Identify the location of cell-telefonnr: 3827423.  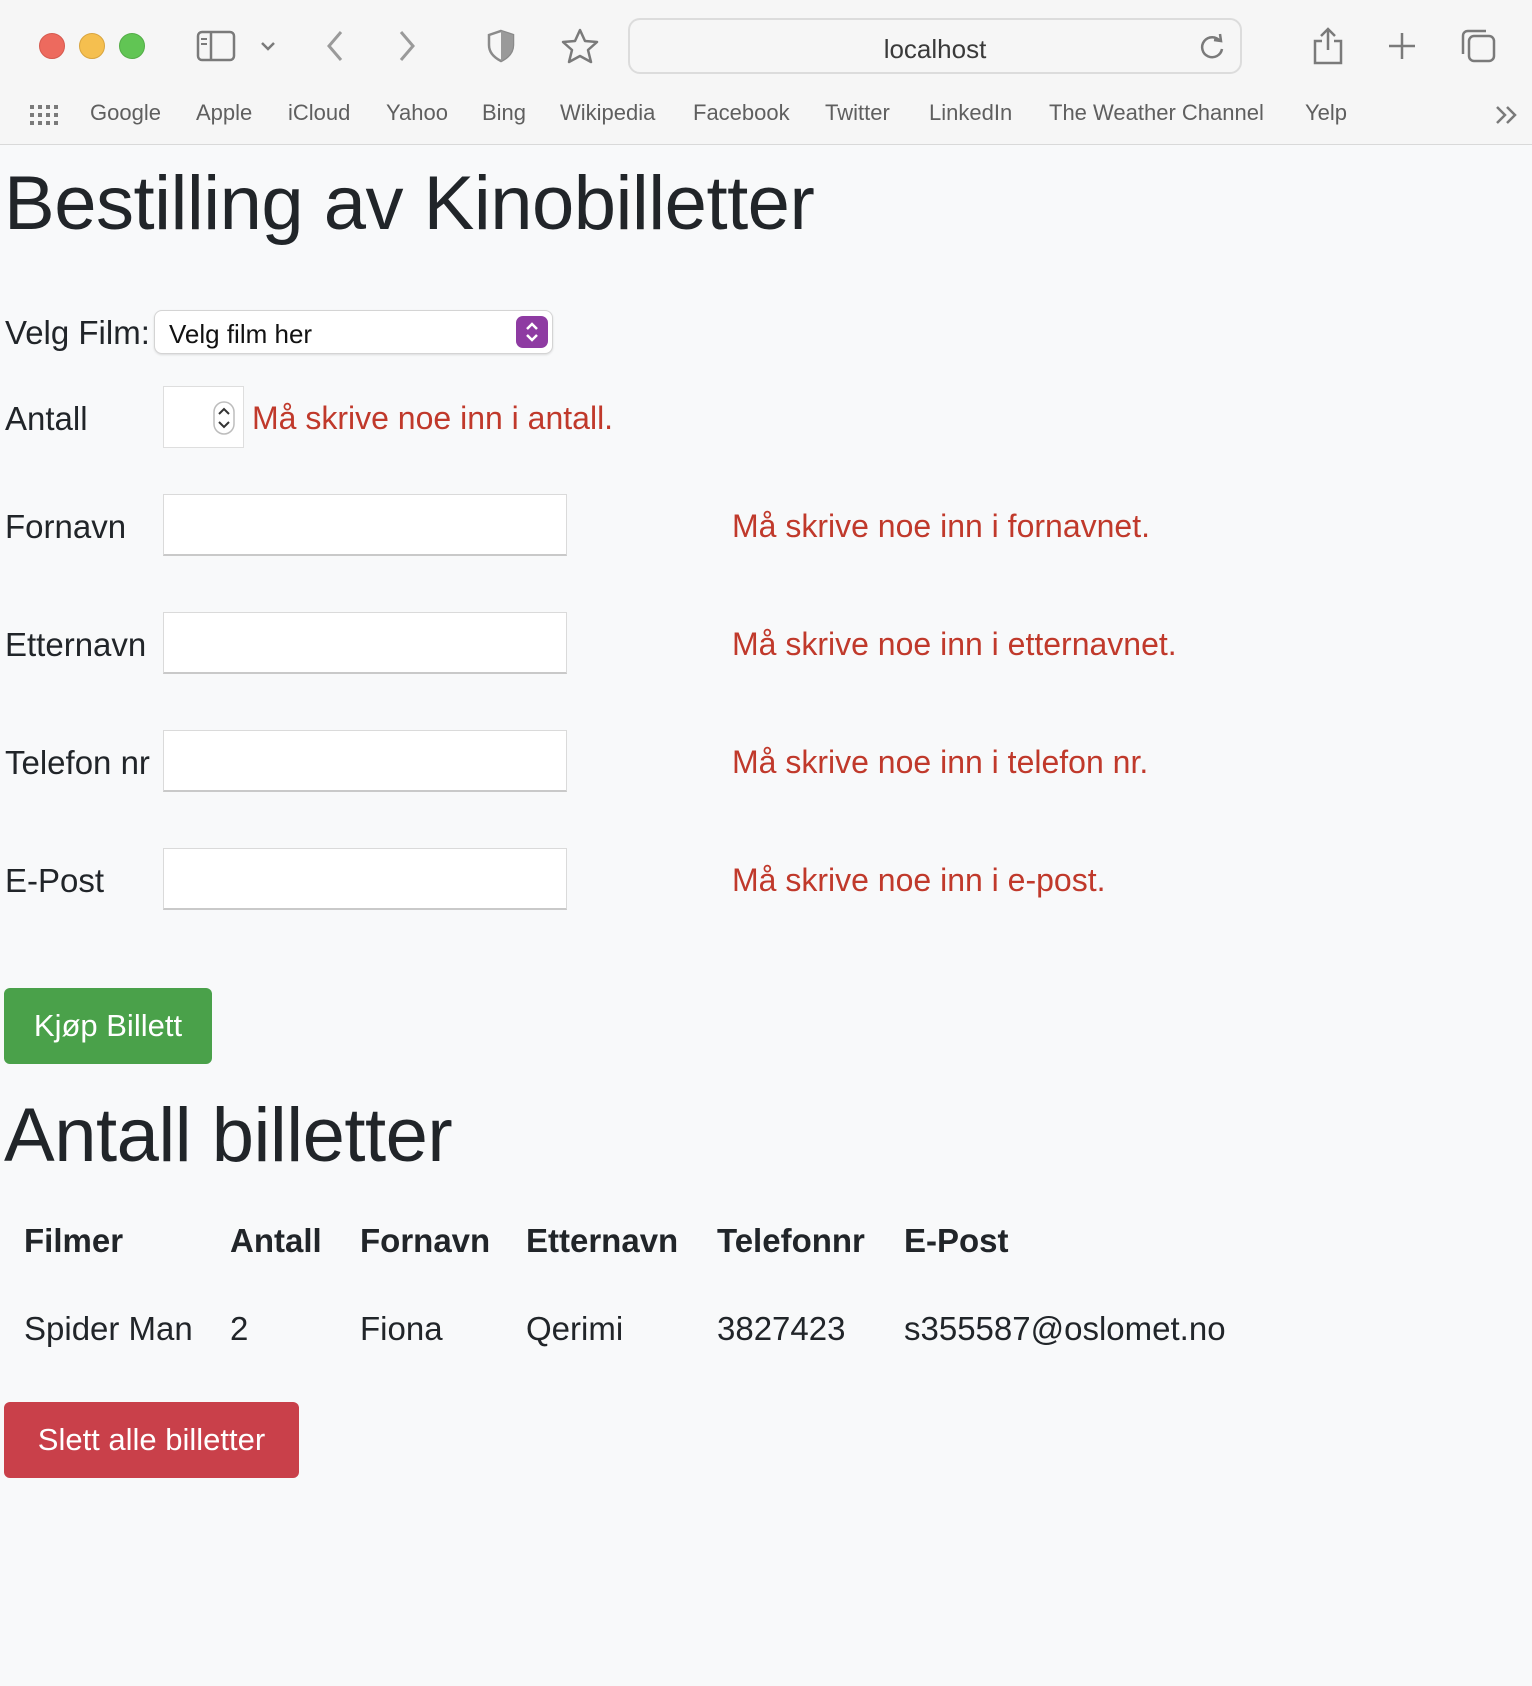
(781, 1328).